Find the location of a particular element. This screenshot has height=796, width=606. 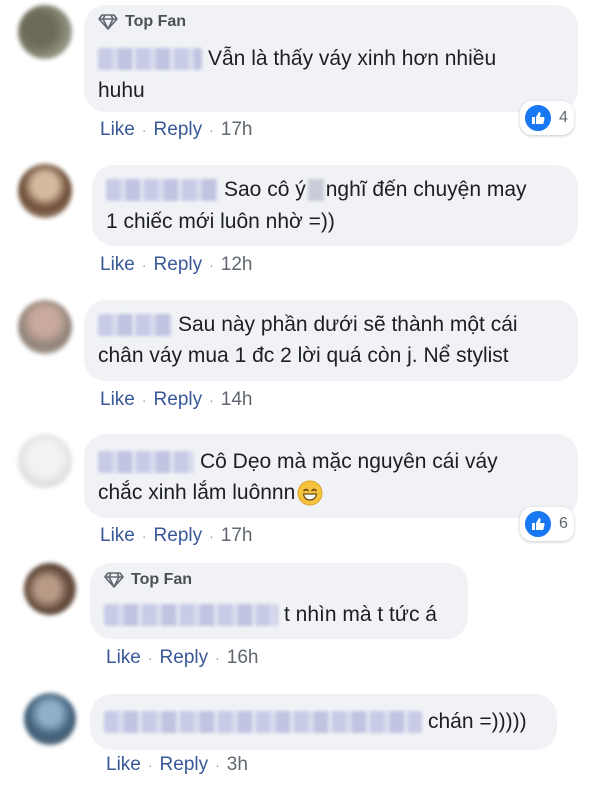

timestamp: 3h is located at coordinates (237, 765).